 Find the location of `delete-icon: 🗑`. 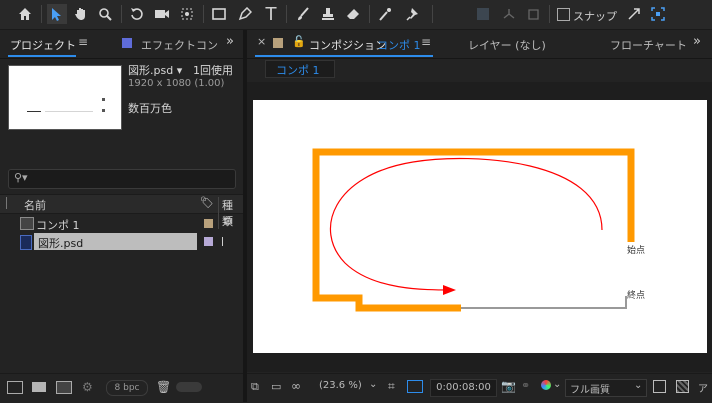

delete-icon: 🗑 is located at coordinates (163, 387).